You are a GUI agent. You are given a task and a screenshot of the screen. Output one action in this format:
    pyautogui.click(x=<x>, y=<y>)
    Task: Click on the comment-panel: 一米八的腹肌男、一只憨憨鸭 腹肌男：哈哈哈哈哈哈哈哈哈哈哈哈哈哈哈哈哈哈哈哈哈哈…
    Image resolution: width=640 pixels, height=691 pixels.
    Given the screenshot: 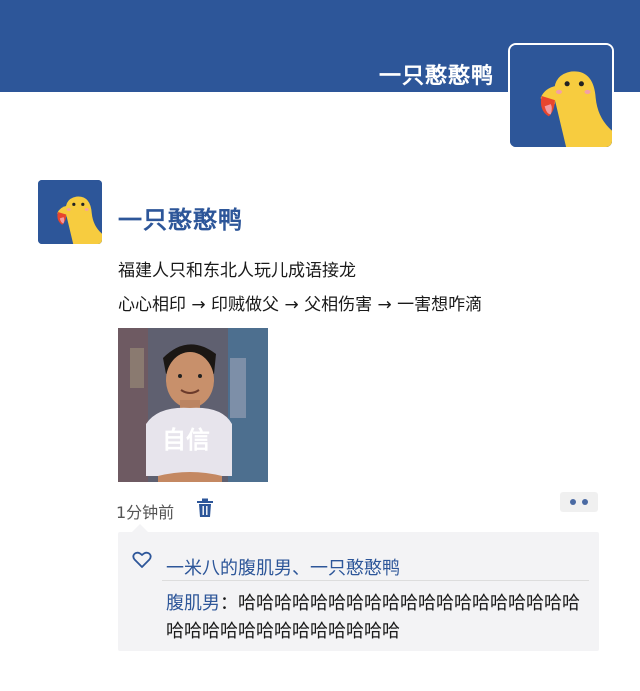 What is the action you would take?
    pyautogui.click(x=358, y=587)
    